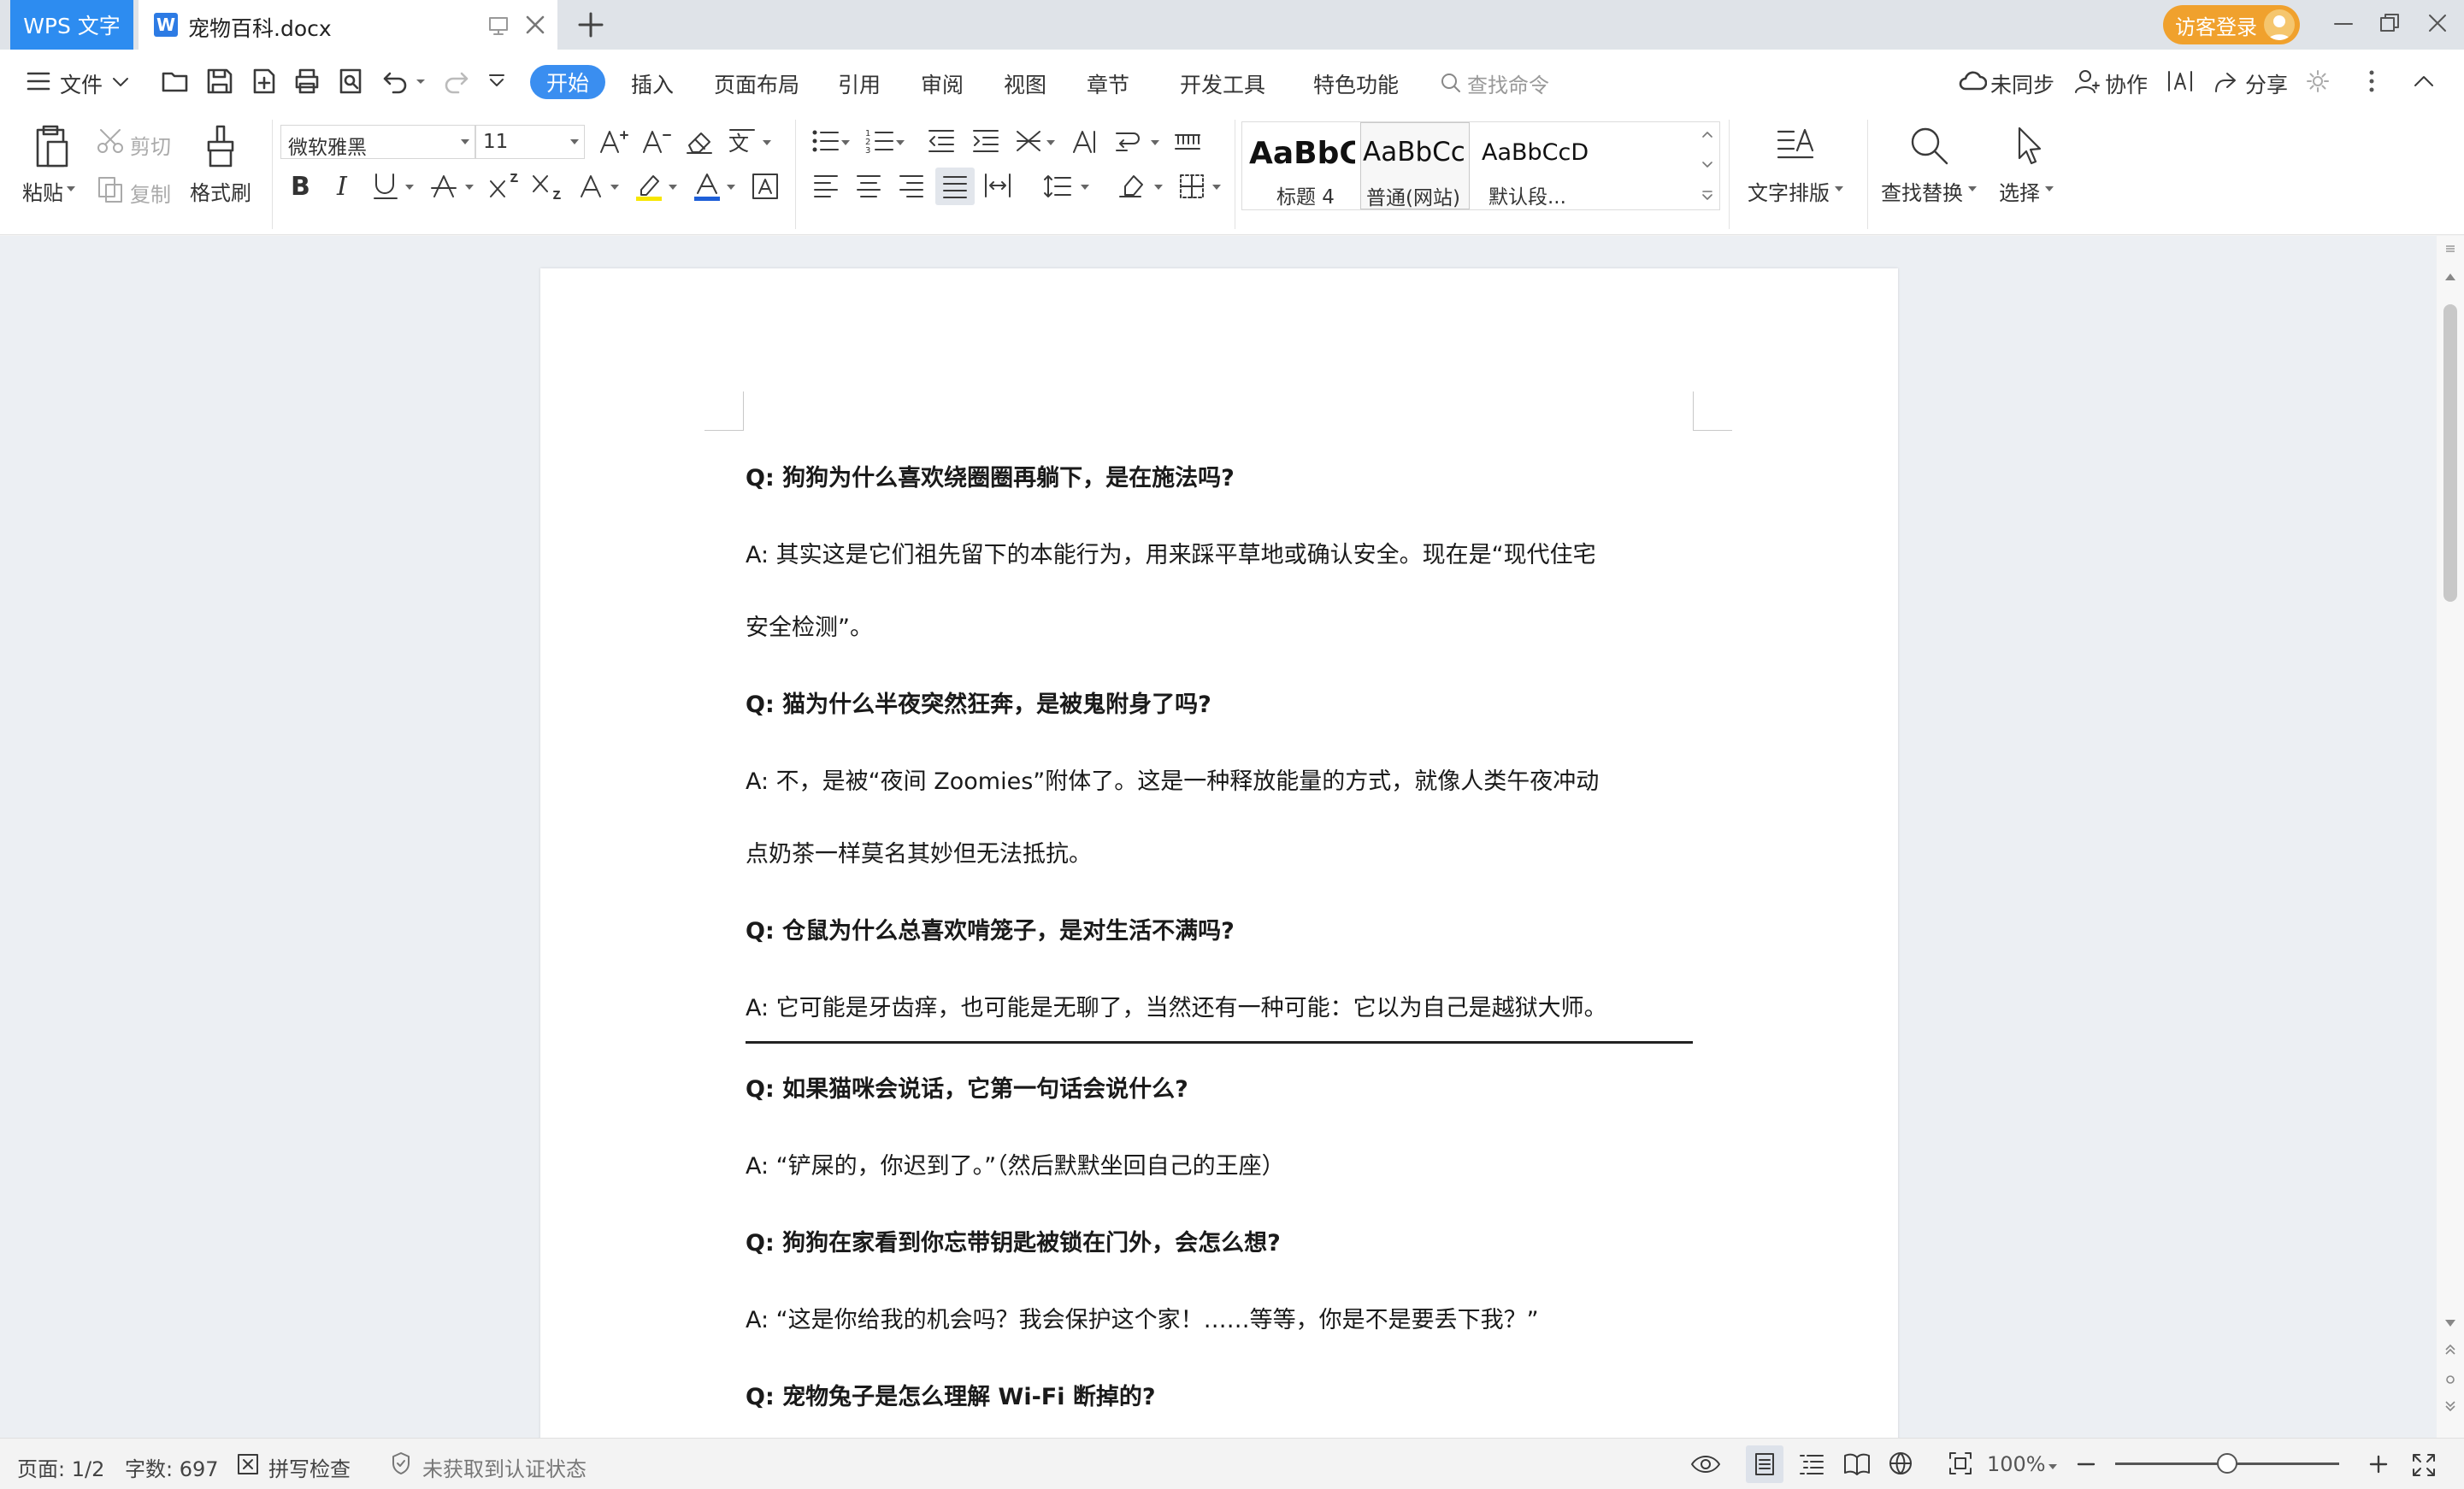 The width and height of the screenshot is (2464, 1489). What do you see at coordinates (2450, 277) in the screenshot?
I see `scroll-up-icon` at bounding box center [2450, 277].